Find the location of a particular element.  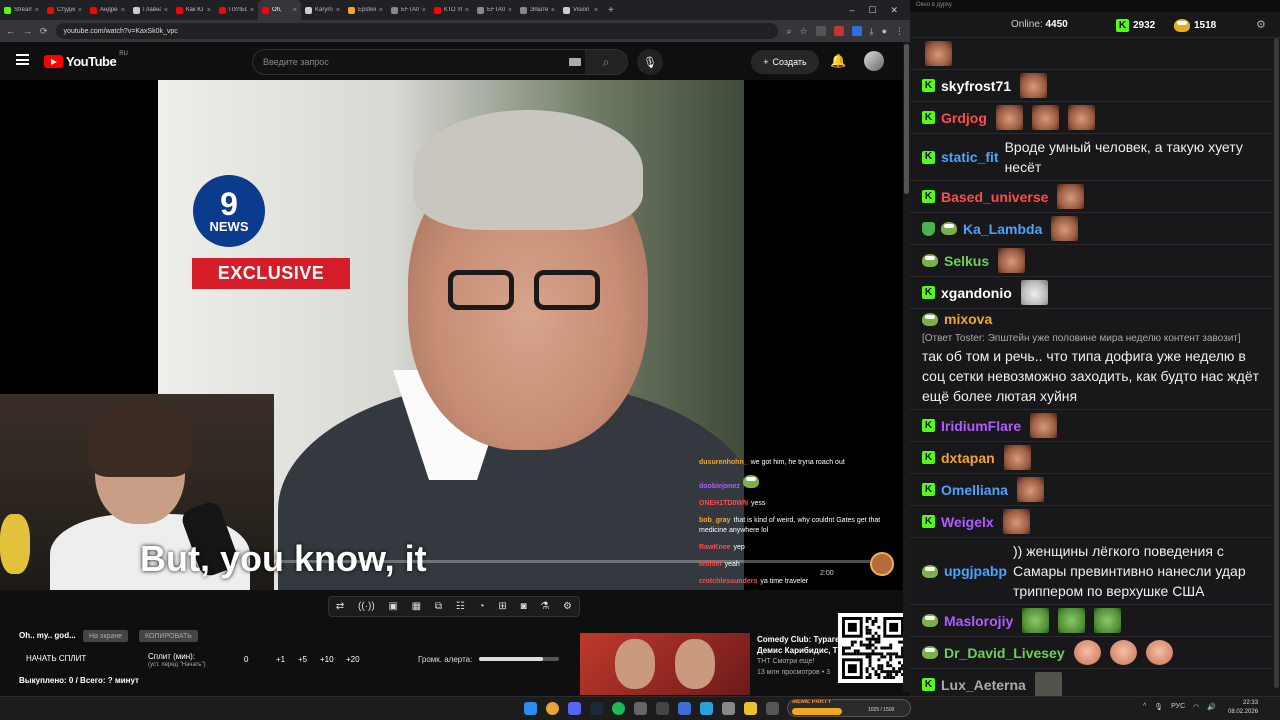

file-explorer-icon is located at coordinates (750, 708).